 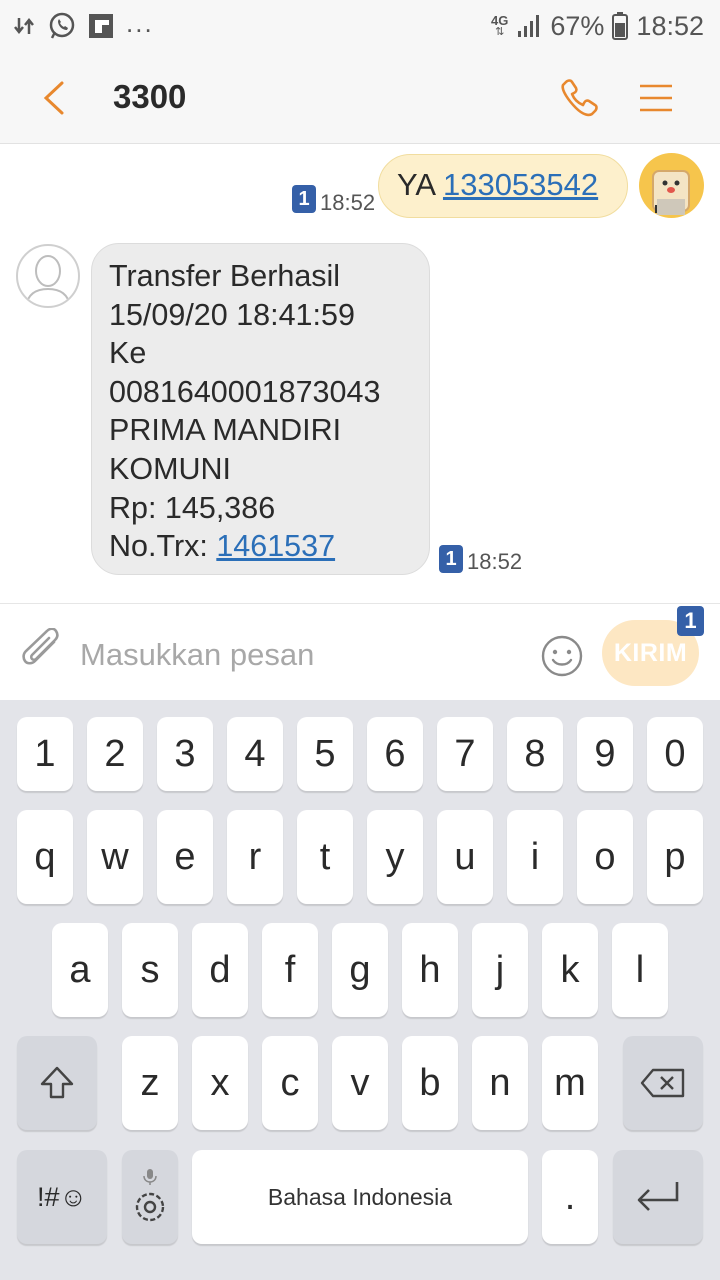 I want to click on person-icon, so click(x=48, y=280).